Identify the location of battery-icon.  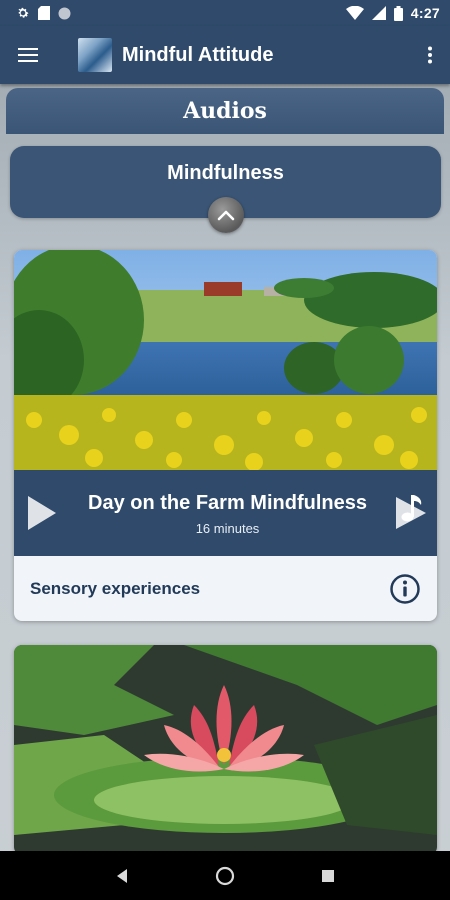
(398, 13).